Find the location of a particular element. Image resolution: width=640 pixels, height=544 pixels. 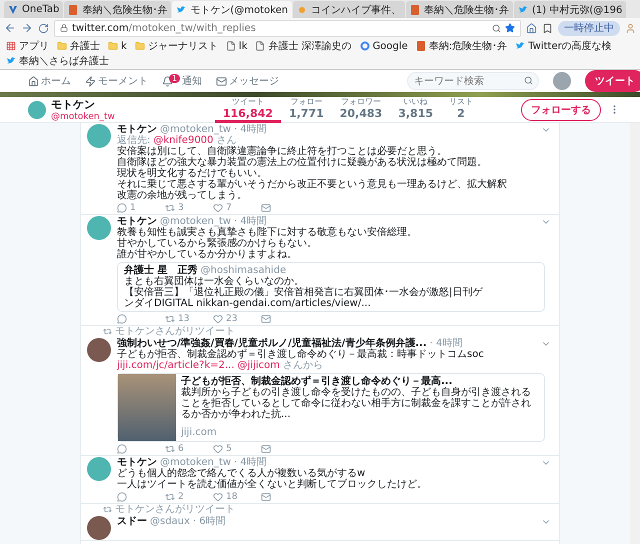

like-action: 5 is located at coordinates (227, 449).